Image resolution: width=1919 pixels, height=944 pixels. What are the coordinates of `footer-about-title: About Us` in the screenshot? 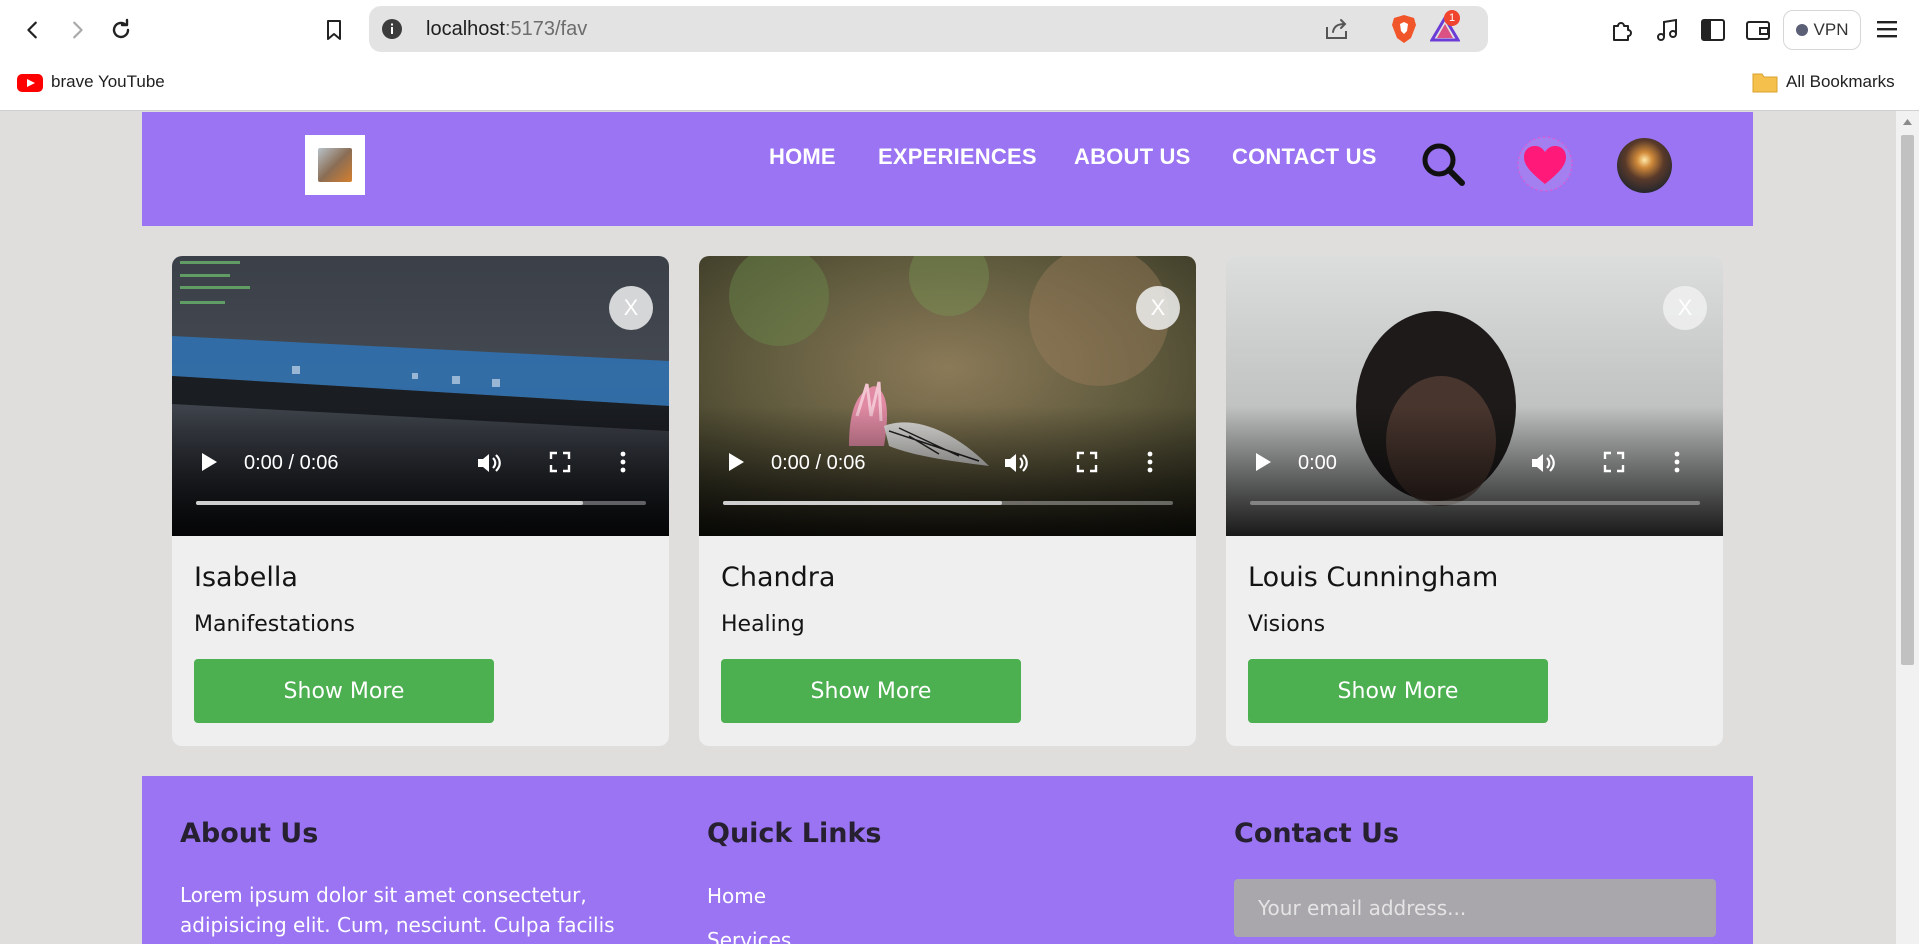 It's located at (249, 833).